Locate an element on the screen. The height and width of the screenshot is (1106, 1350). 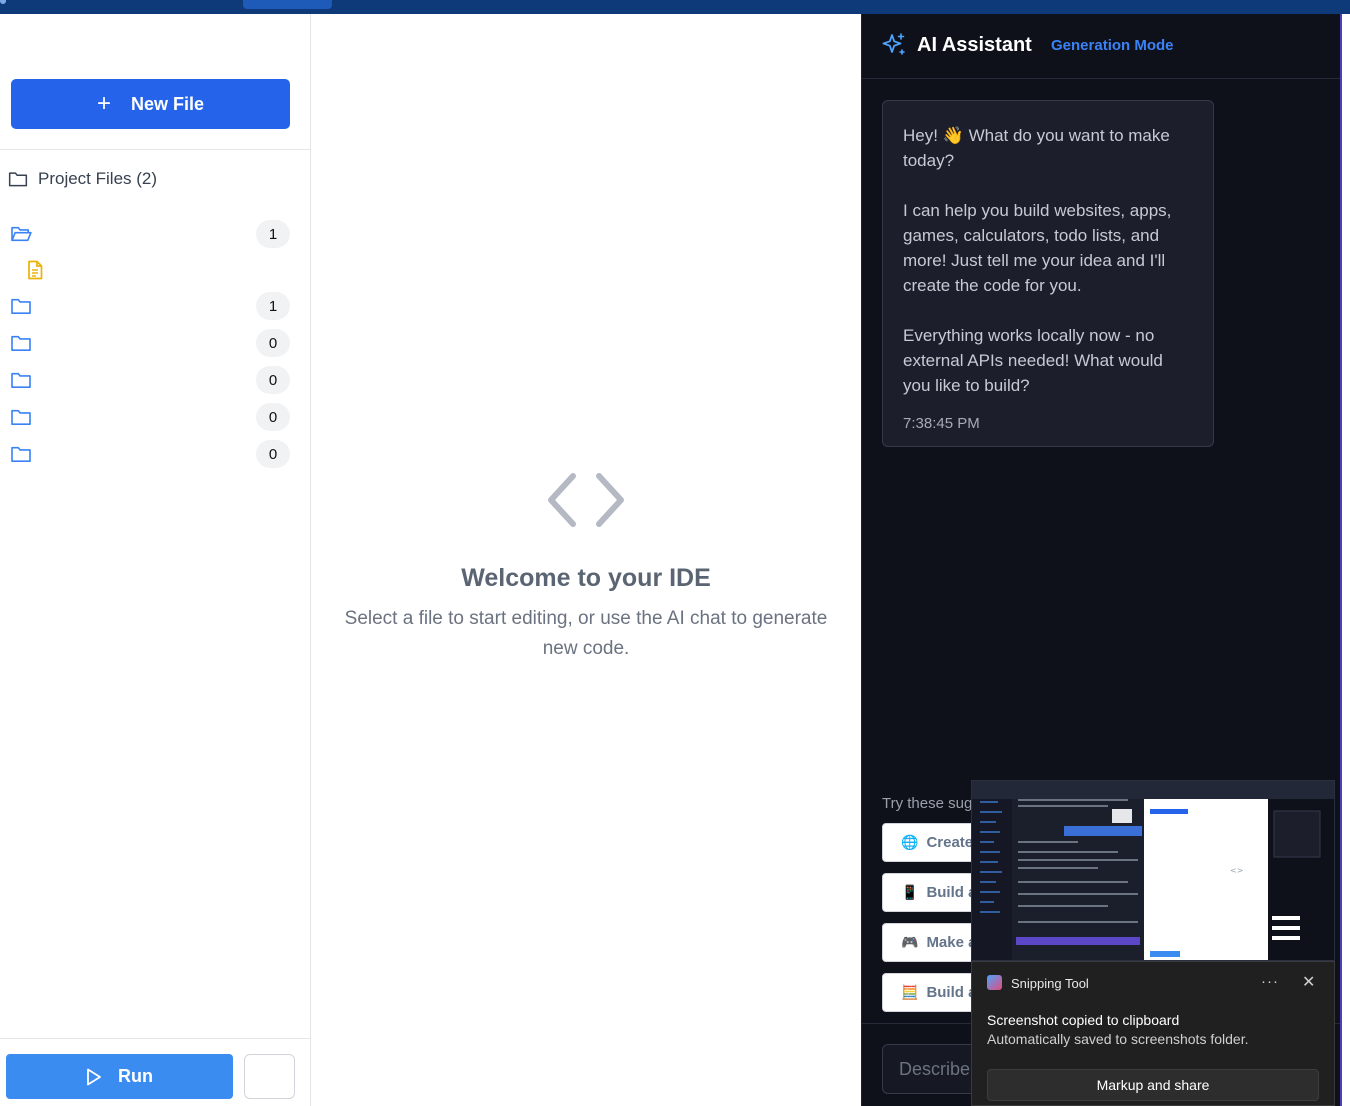
mobile-phone-icon: 📱 is located at coordinates (910, 892).